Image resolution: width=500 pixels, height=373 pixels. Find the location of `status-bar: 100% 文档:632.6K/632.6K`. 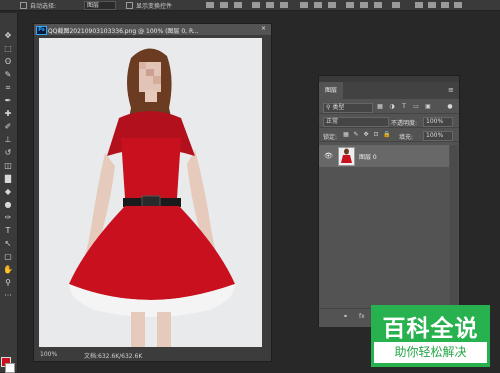

status-bar: 100% 文档:632.6K/632.6K is located at coordinates (152, 354).